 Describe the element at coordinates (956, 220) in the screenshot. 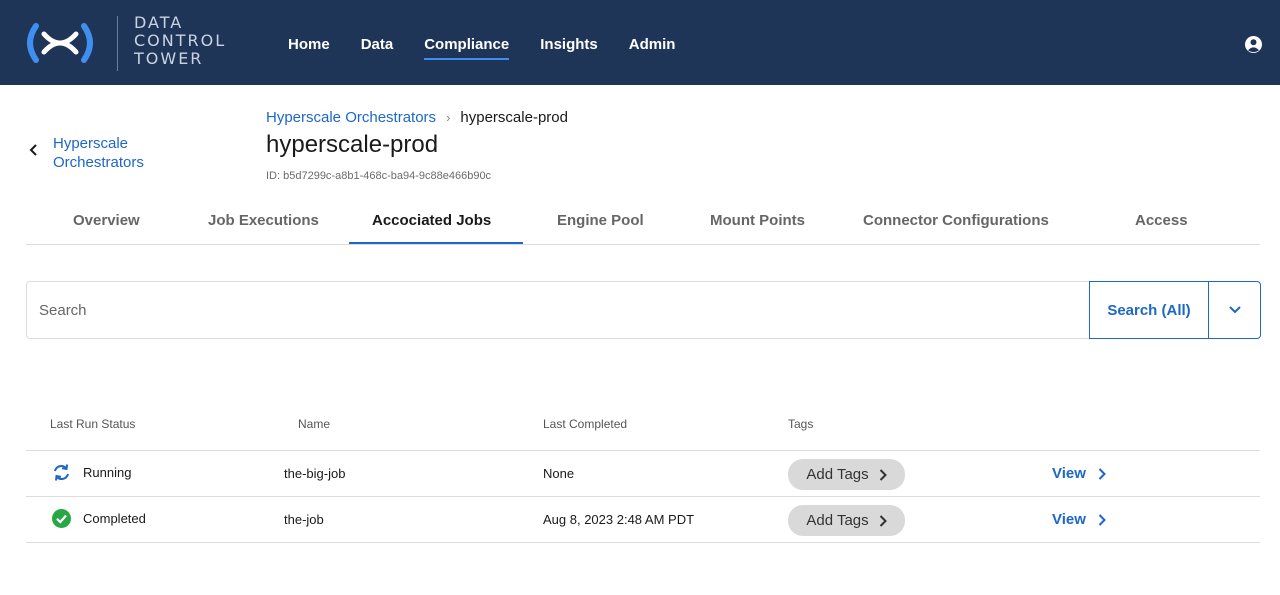

I see `tab-connector-configurations: Connector Configurations` at that location.